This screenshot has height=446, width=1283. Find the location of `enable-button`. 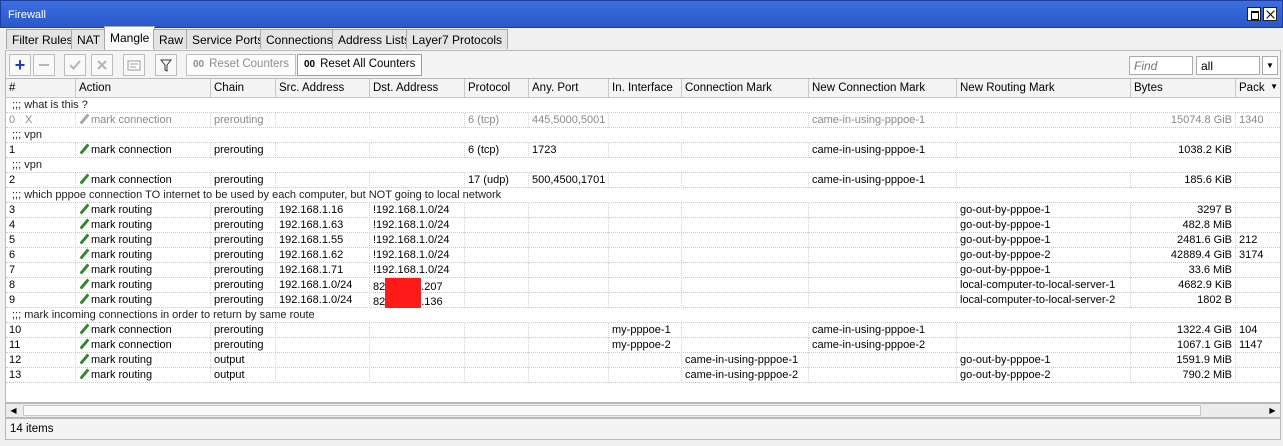

enable-button is located at coordinates (75, 65).